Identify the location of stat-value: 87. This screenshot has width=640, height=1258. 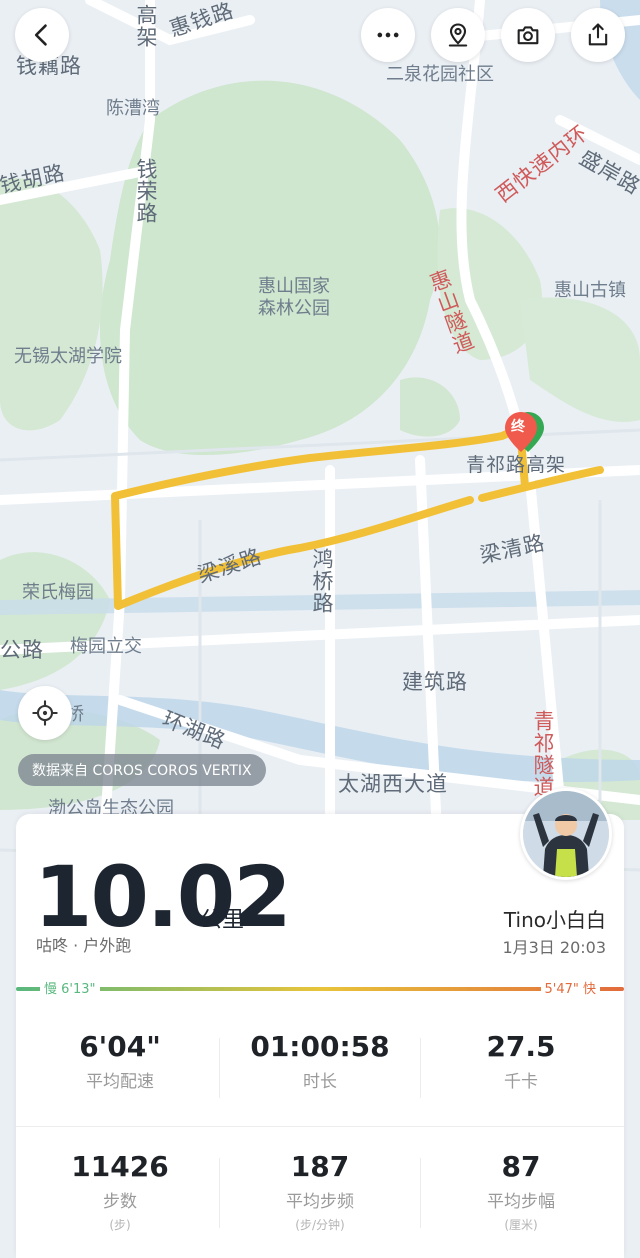
(521, 1166).